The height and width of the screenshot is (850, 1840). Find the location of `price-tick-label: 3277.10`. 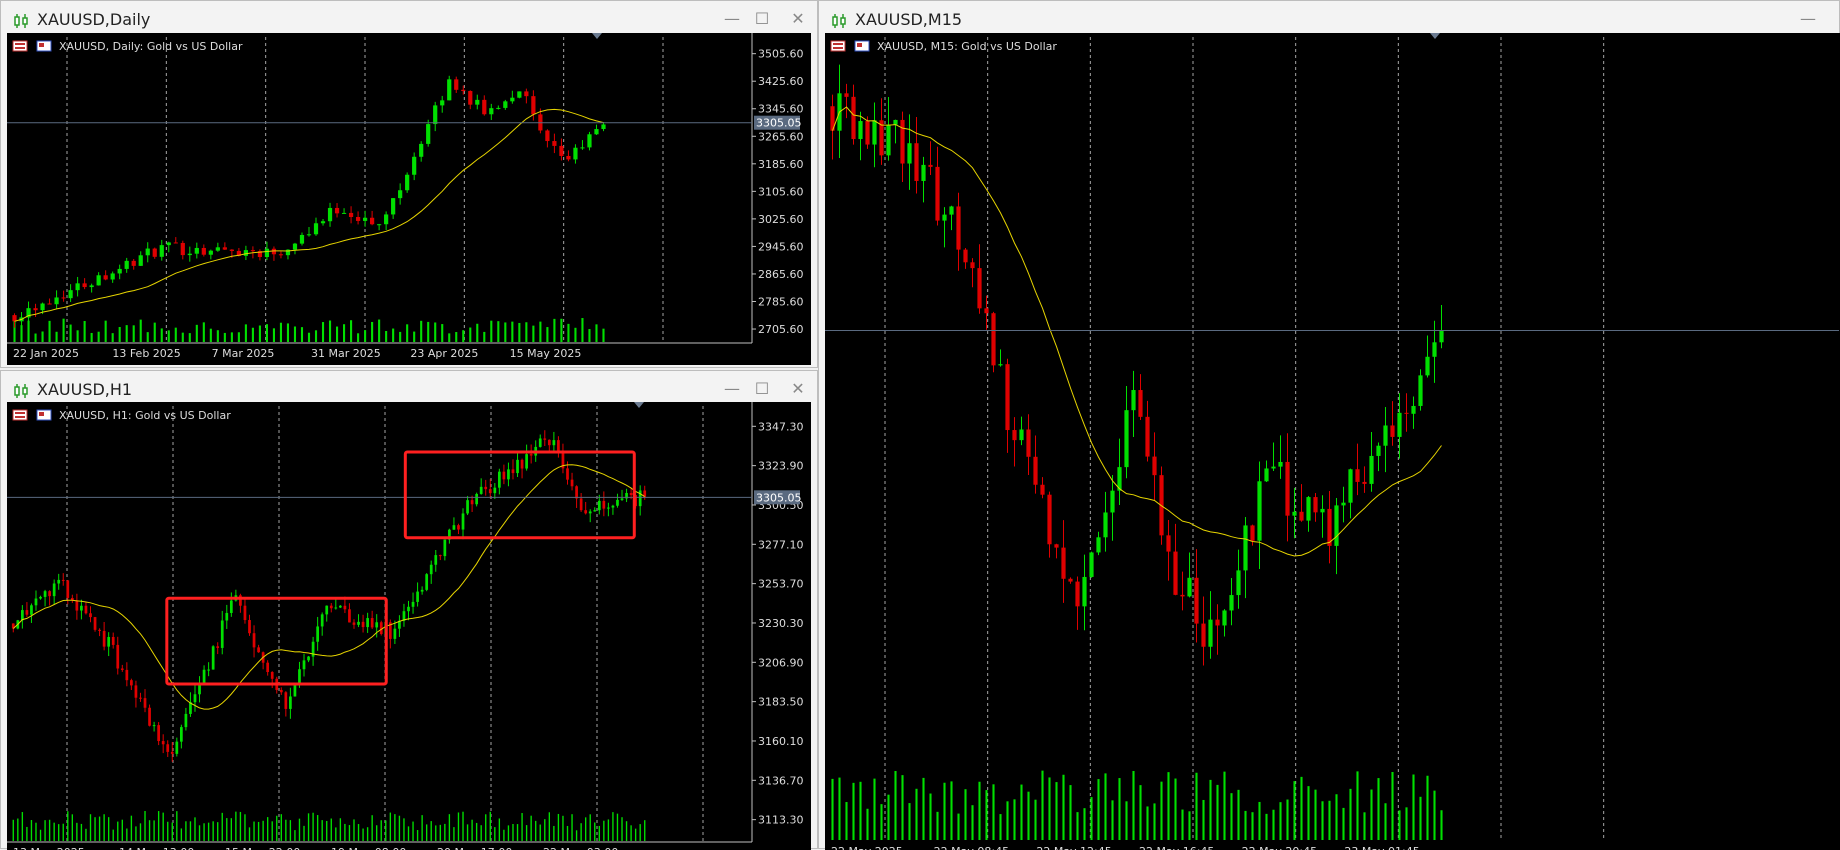

price-tick-label: 3277.10 is located at coordinates (781, 544).